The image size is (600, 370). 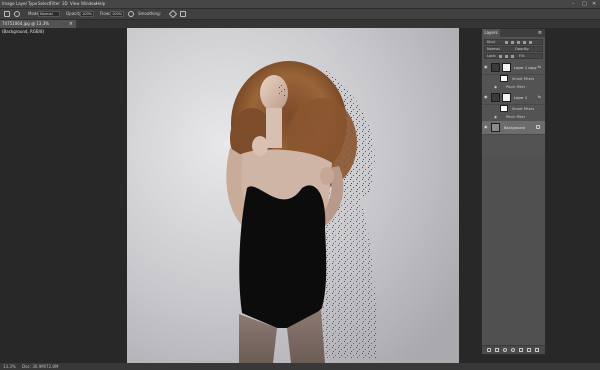 What do you see at coordinates (55, 4) in the screenshot?
I see `menu-filter: Filter` at bounding box center [55, 4].